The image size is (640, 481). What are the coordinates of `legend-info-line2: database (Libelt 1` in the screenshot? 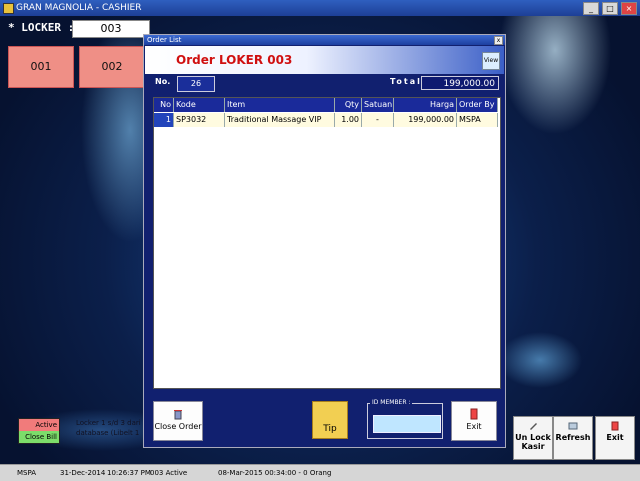 It's located at (108, 433).